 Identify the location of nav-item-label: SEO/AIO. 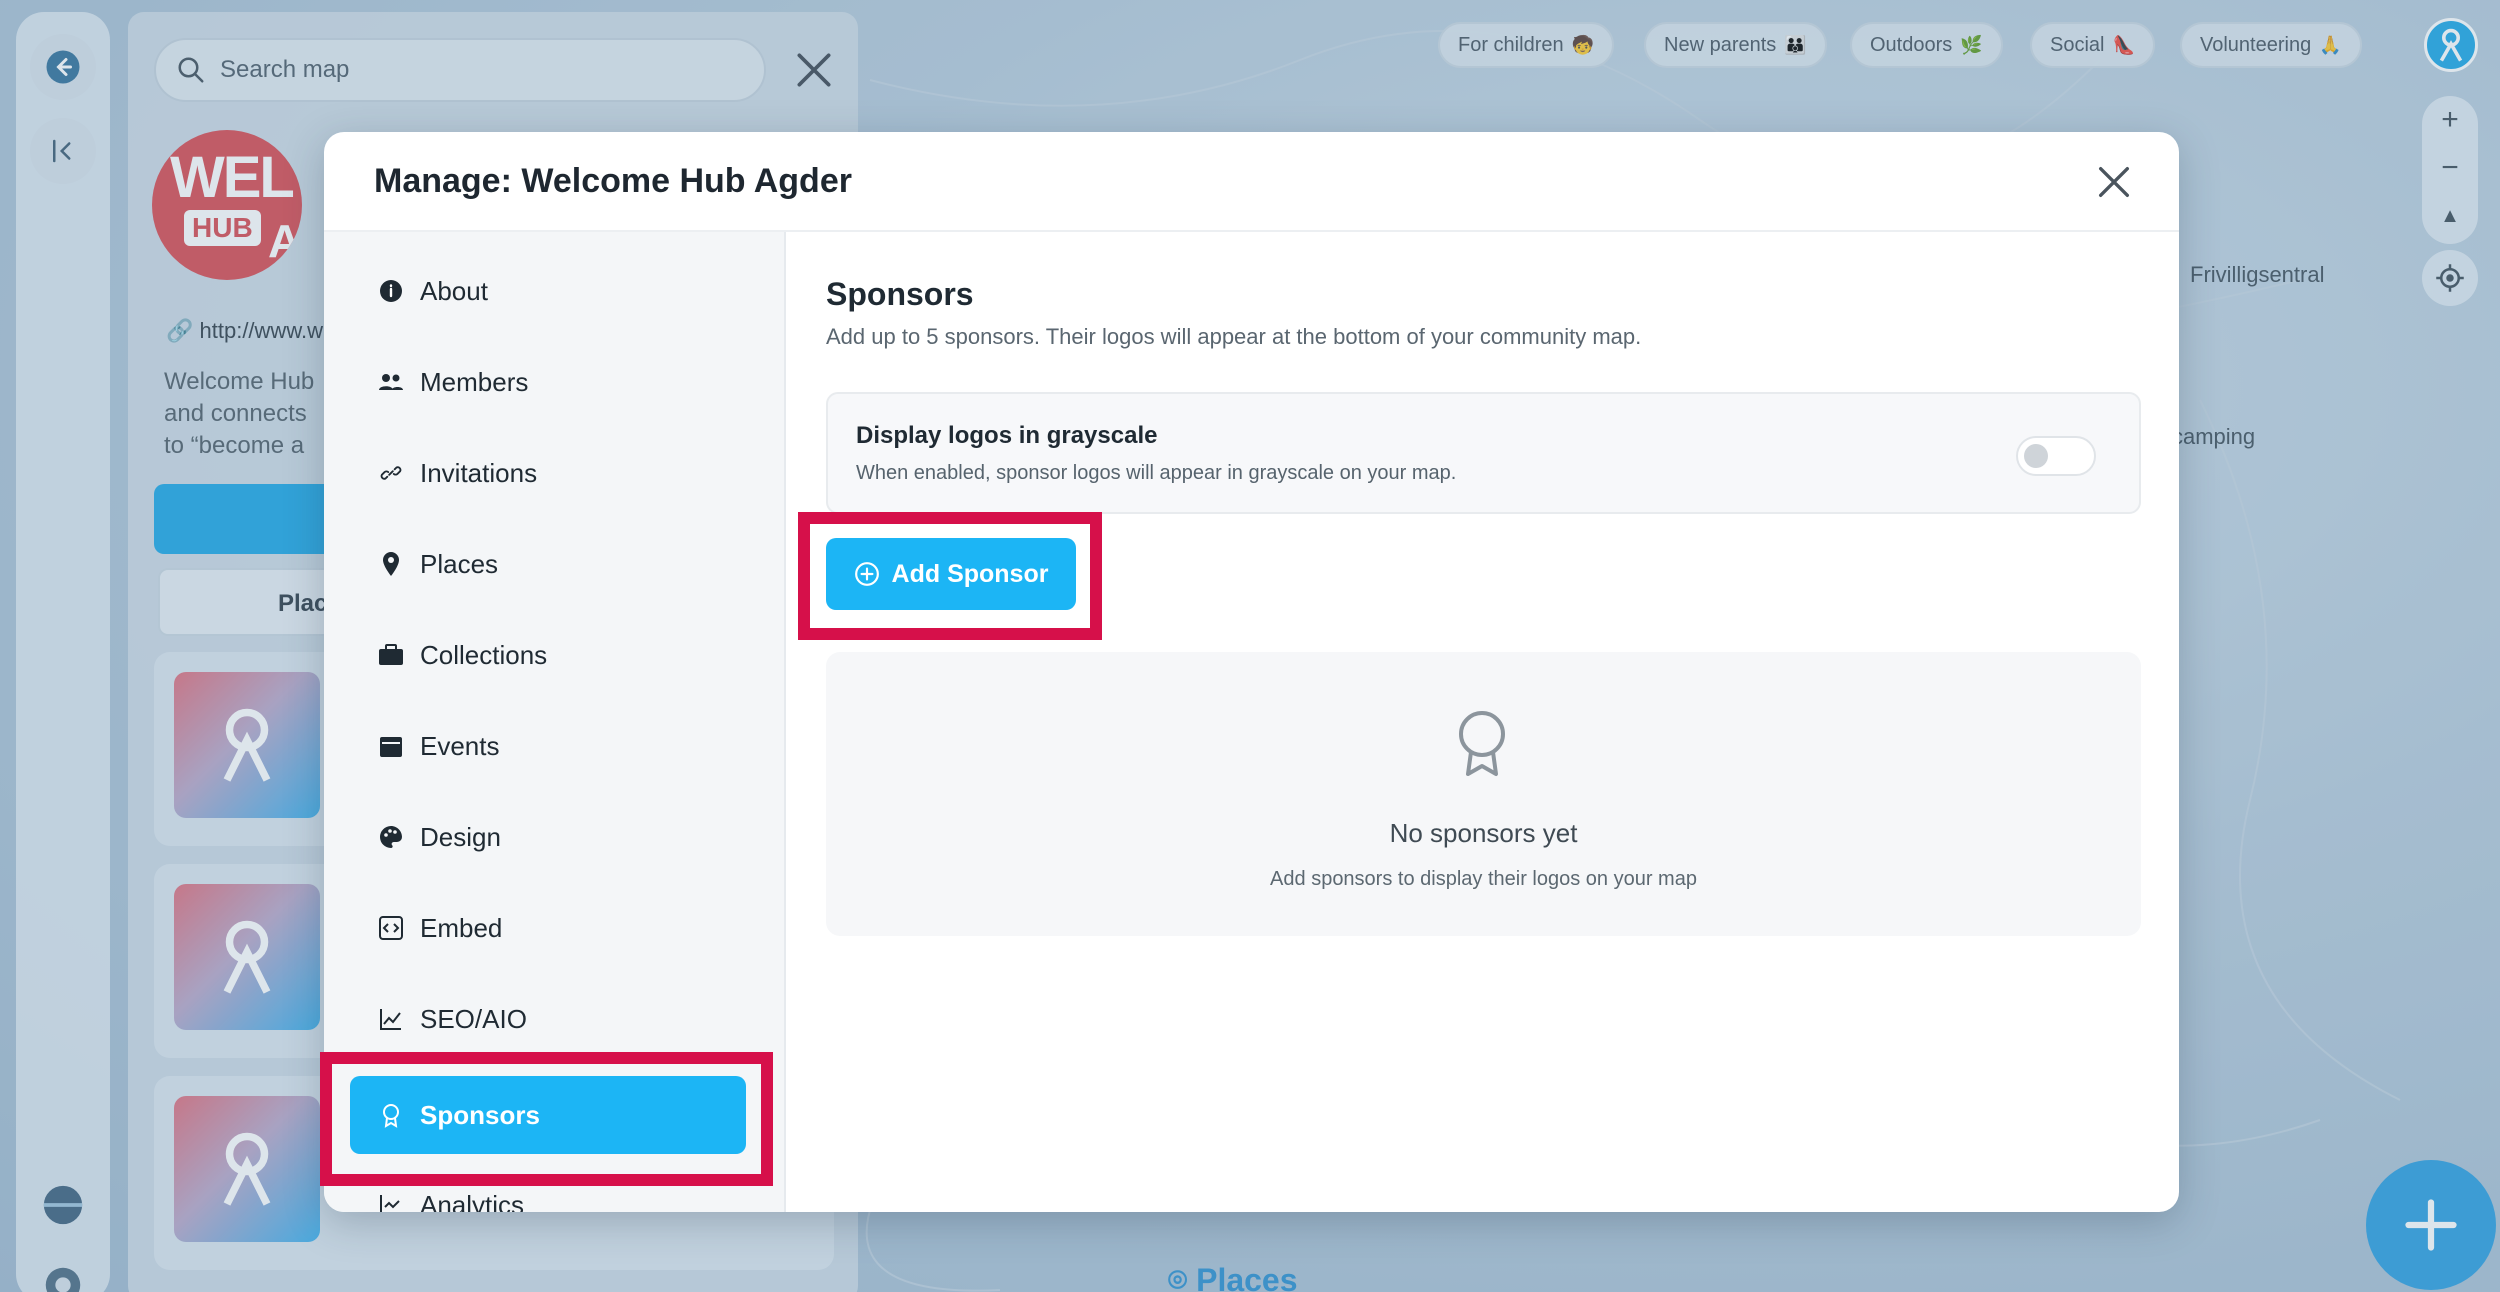
(473, 1018).